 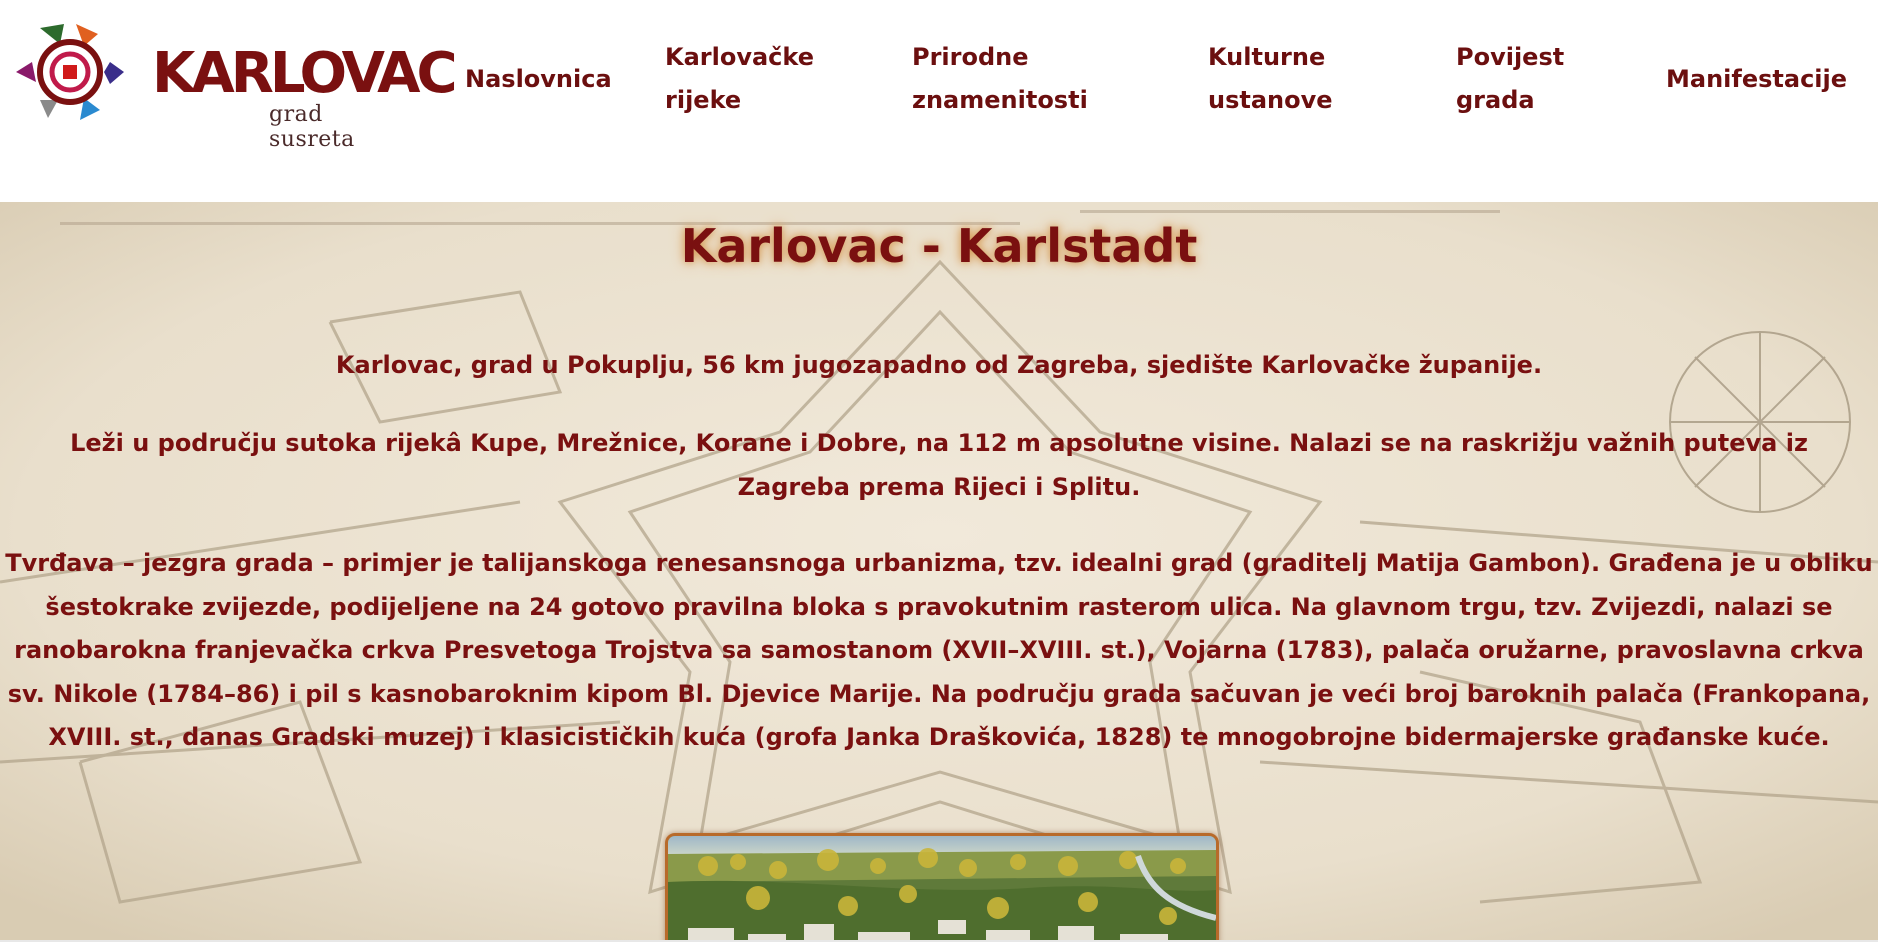 I want to click on nav-item-label: Naslovnica, so click(x=538, y=79).